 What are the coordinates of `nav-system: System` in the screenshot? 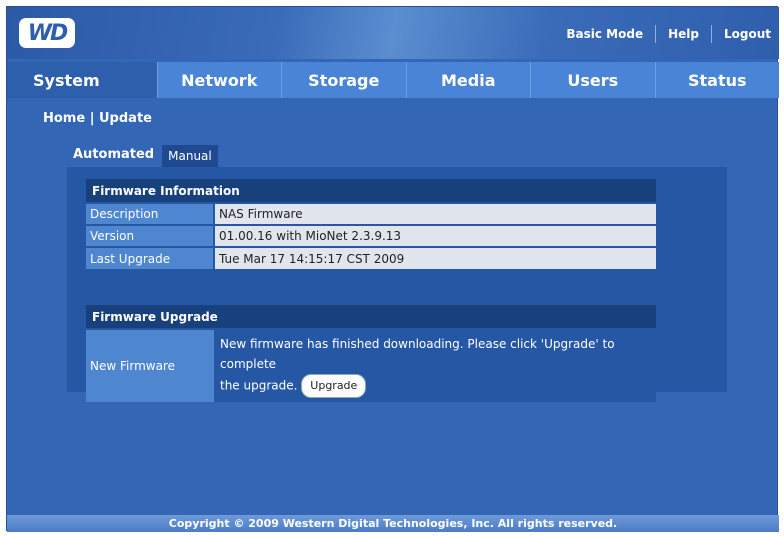 It's located at (82, 80).